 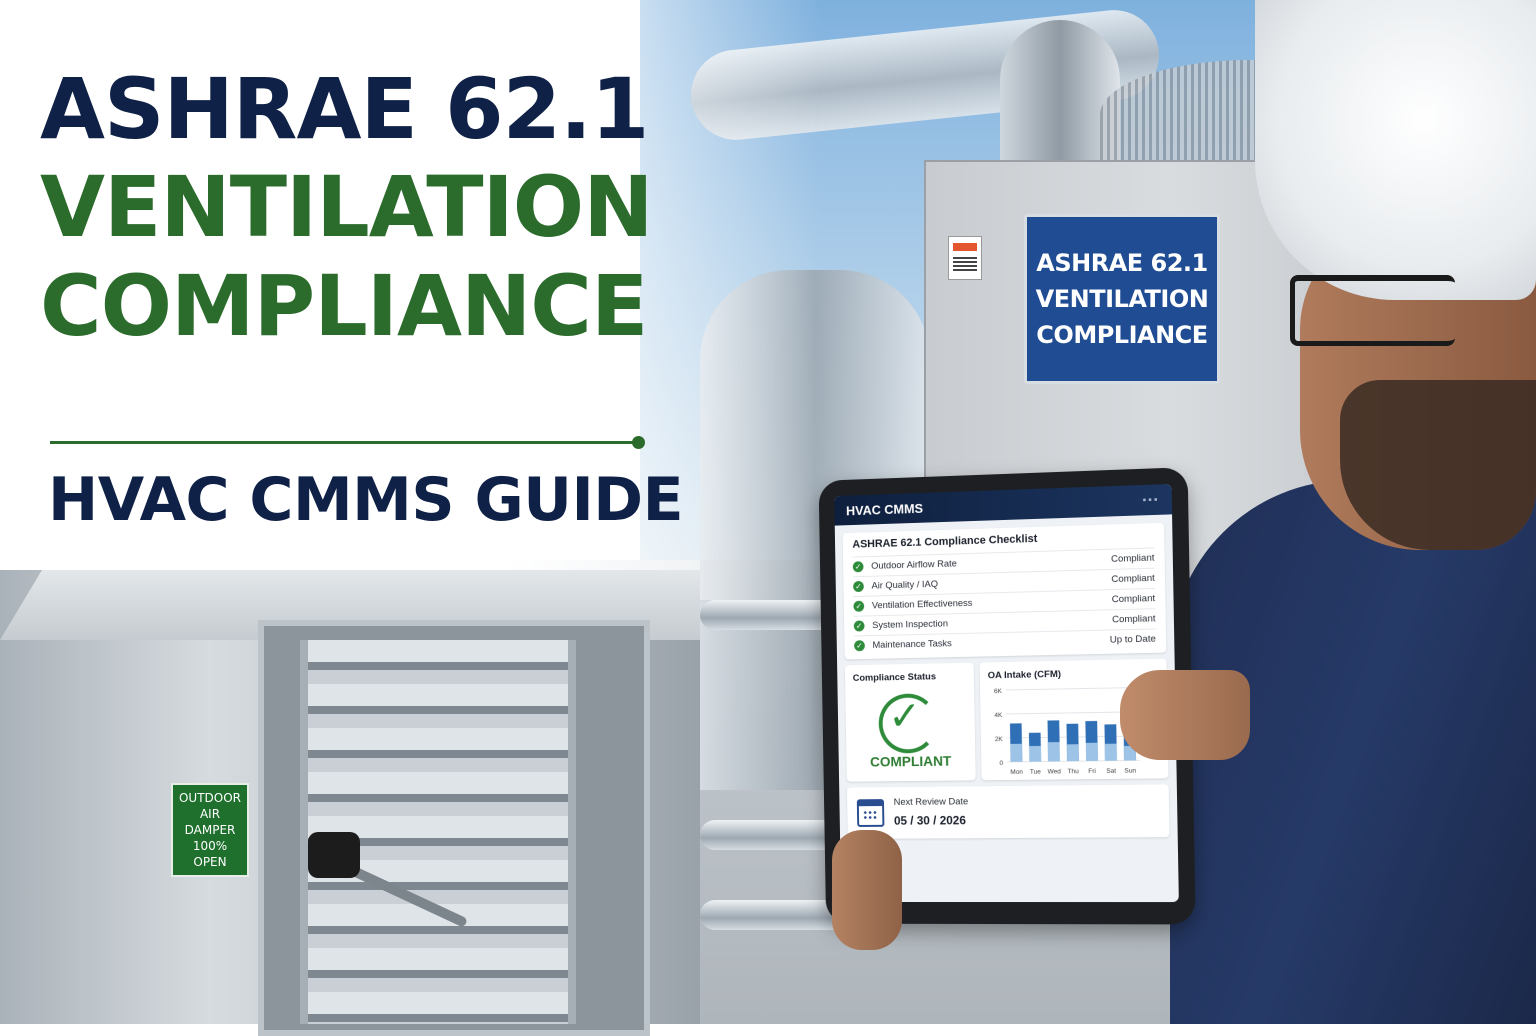 What do you see at coordinates (904, 716) in the screenshot?
I see `checkmark-icon: ✓` at bounding box center [904, 716].